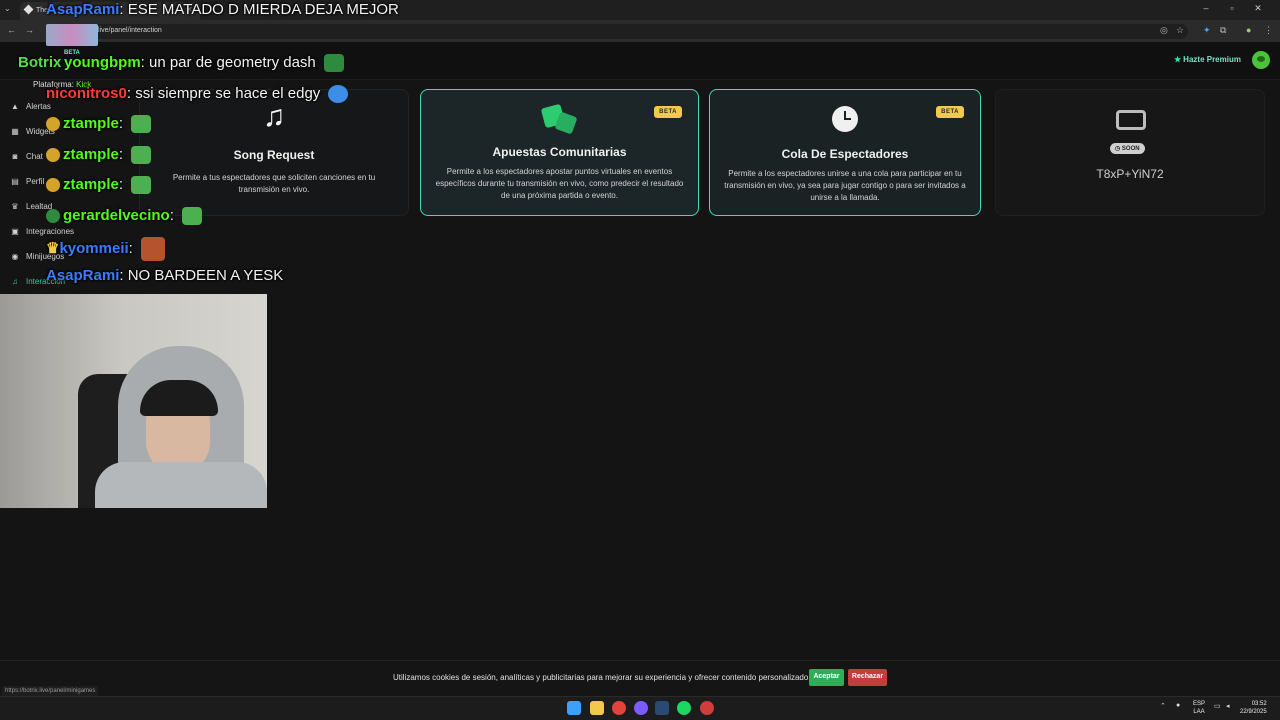  I want to click on tray-chevron-icon: ⌃, so click(1163, 706).